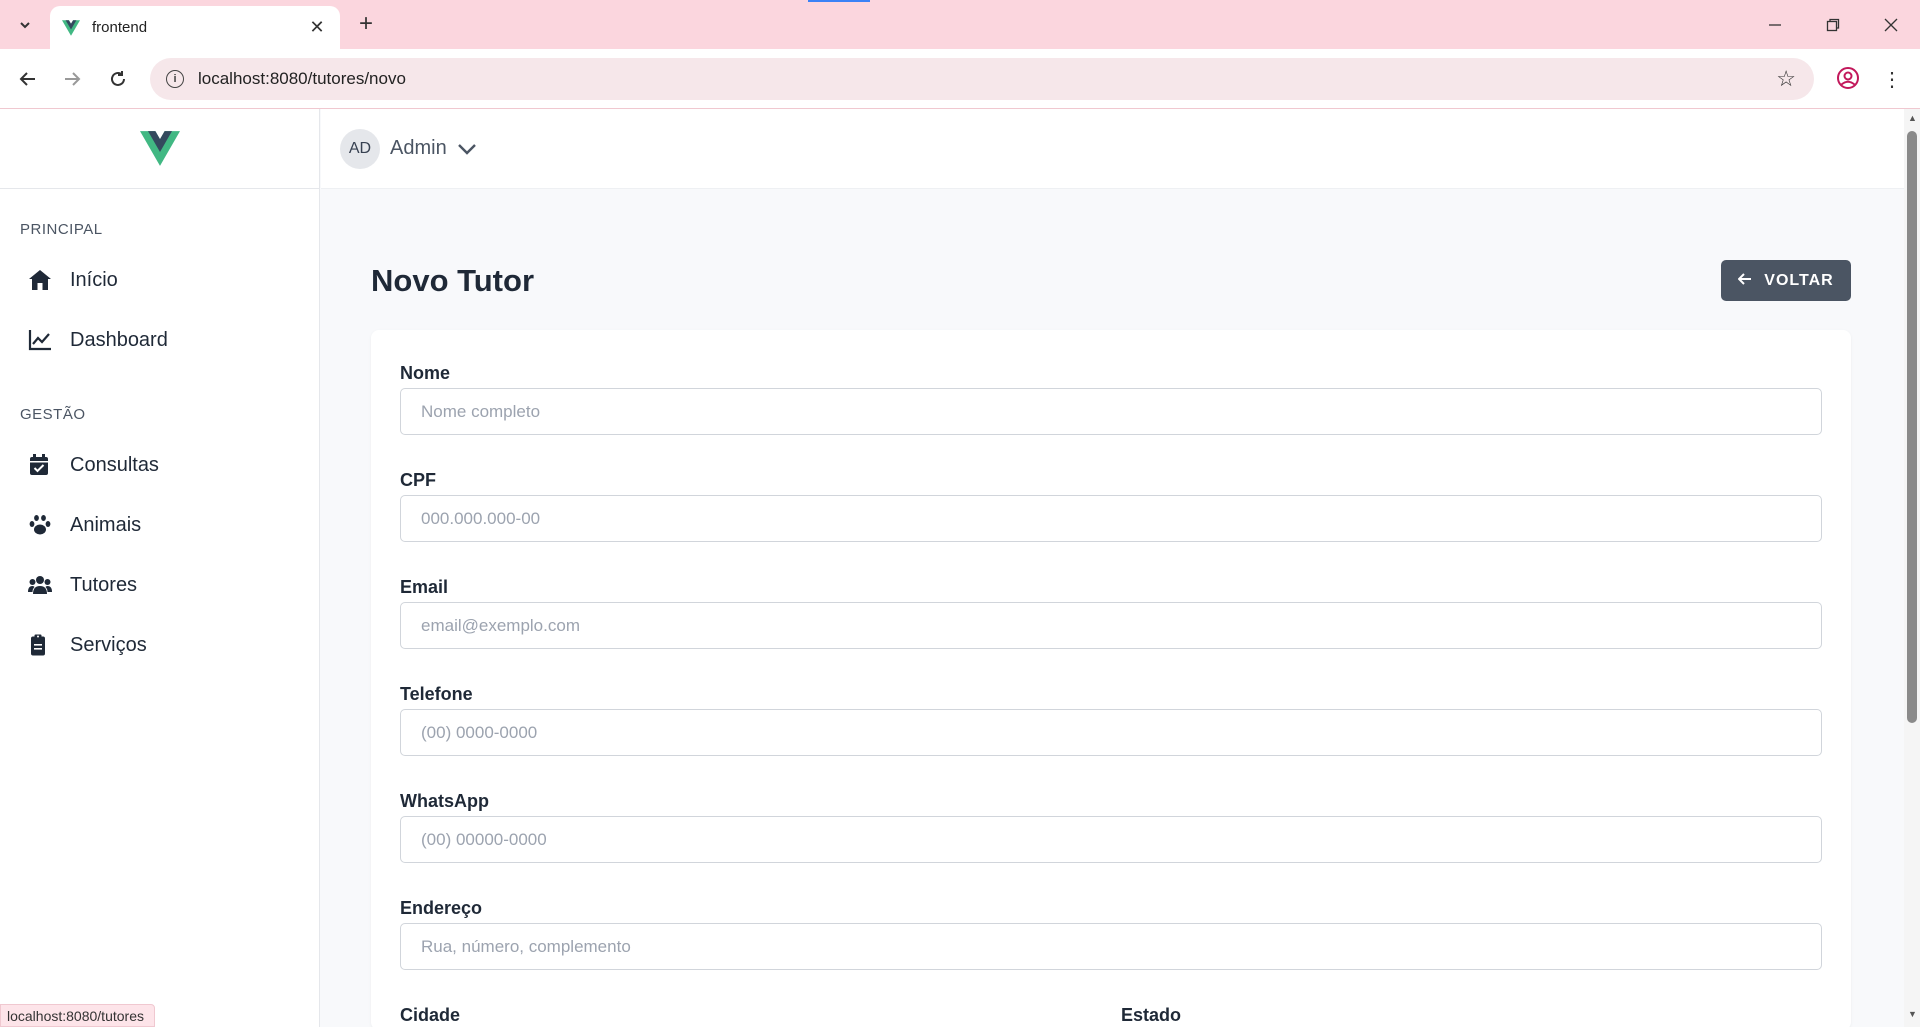 Image resolution: width=1920 pixels, height=1027 pixels. I want to click on sidebar-item-animais: Animais, so click(159, 525).